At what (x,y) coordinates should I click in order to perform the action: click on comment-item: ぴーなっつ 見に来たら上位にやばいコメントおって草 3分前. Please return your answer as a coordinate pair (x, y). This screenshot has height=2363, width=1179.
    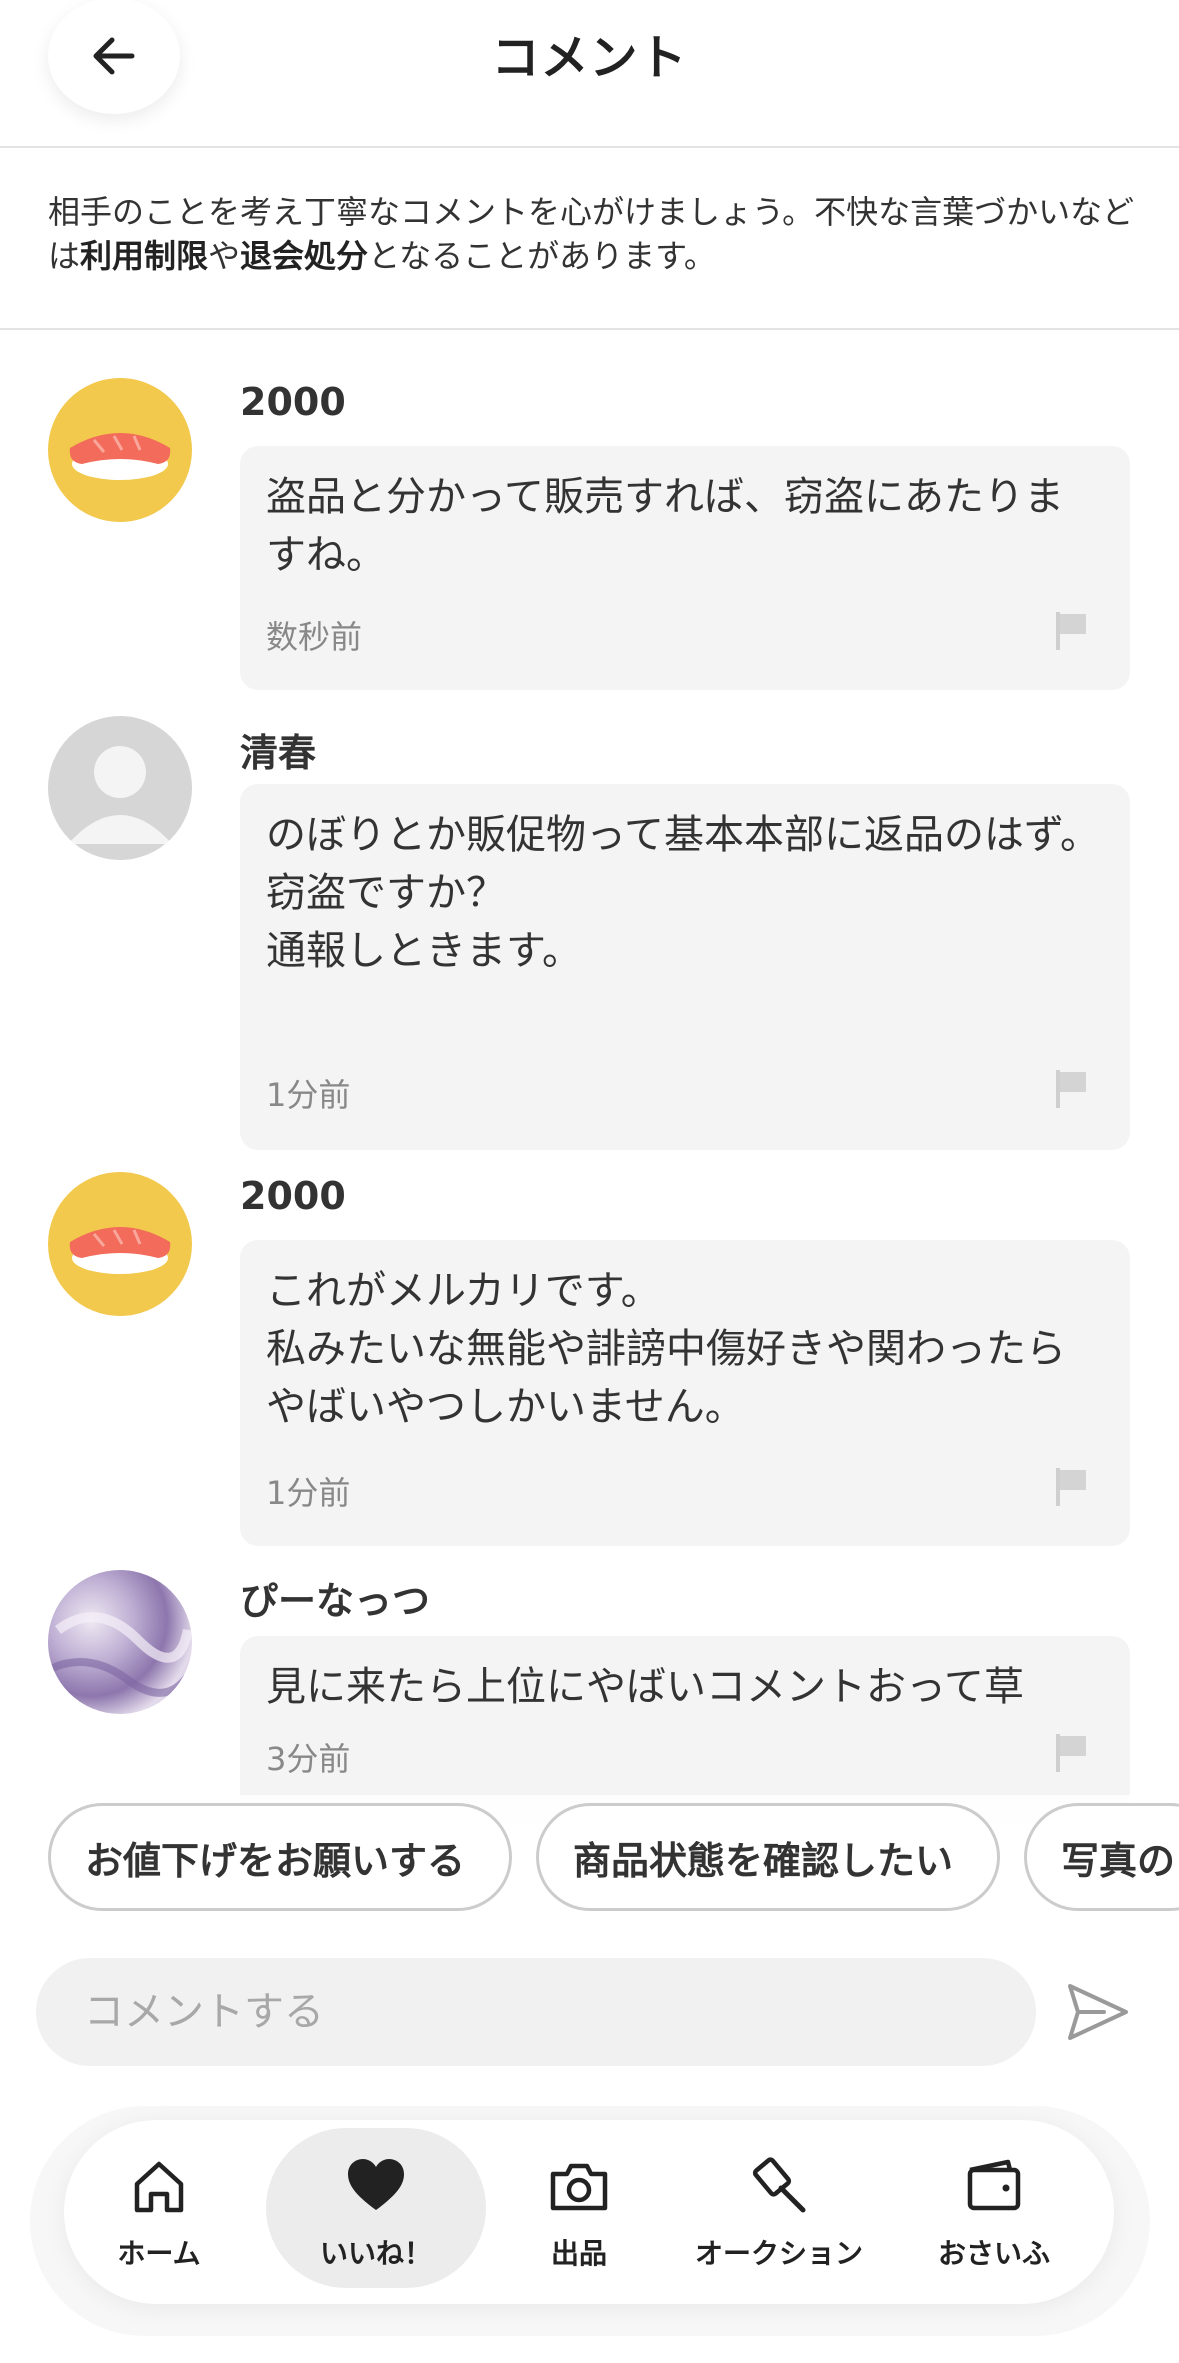
    Looking at the image, I should click on (589, 1703).